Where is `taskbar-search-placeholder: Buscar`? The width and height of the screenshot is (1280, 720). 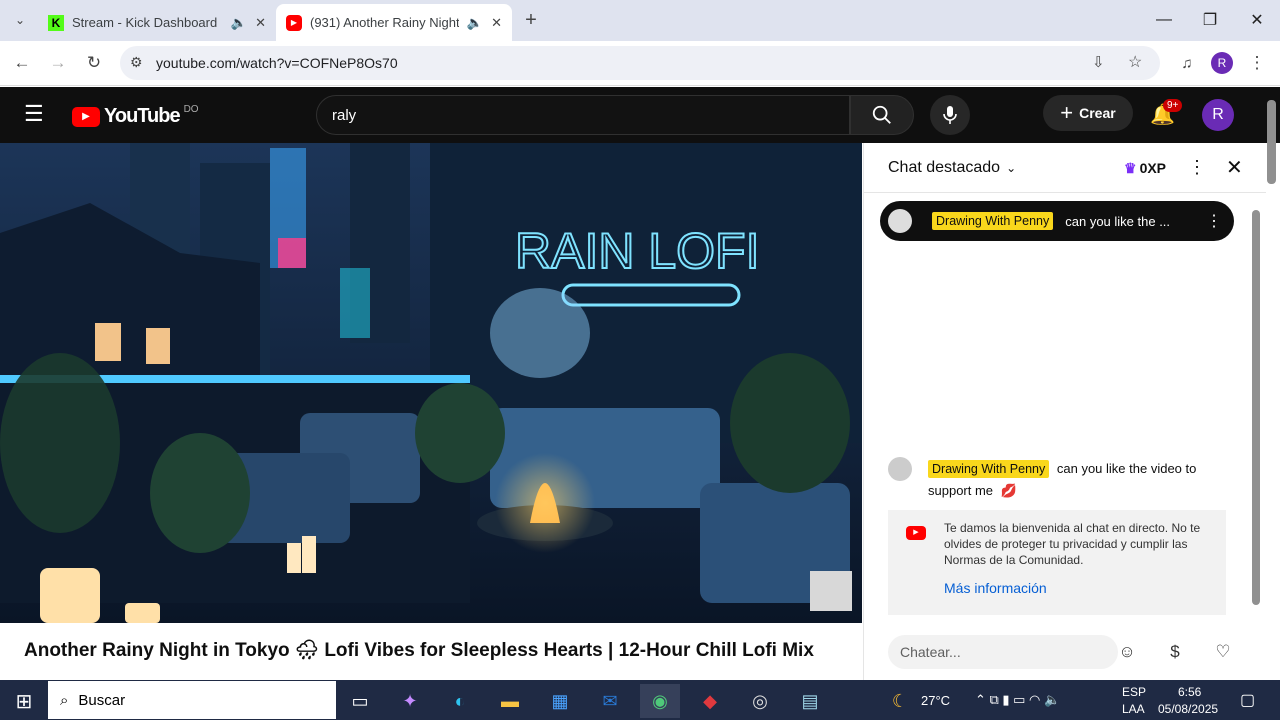 taskbar-search-placeholder: Buscar is located at coordinates (102, 700).